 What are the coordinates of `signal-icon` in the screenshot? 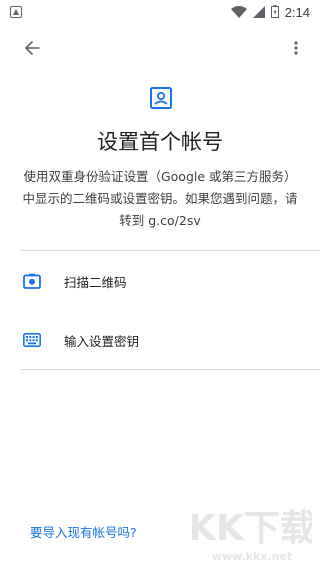 It's located at (258, 12).